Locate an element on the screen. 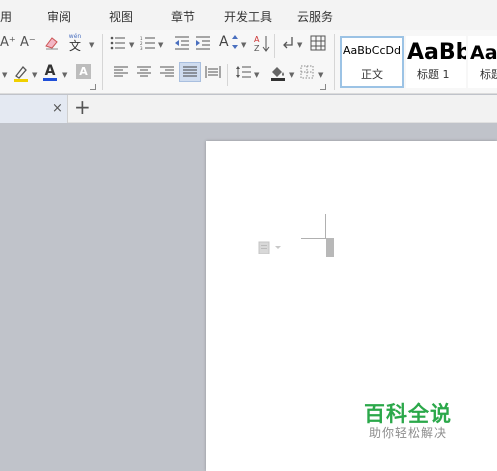 The image size is (497, 471). style-heading-name: 标题 is located at coordinates (488, 74).